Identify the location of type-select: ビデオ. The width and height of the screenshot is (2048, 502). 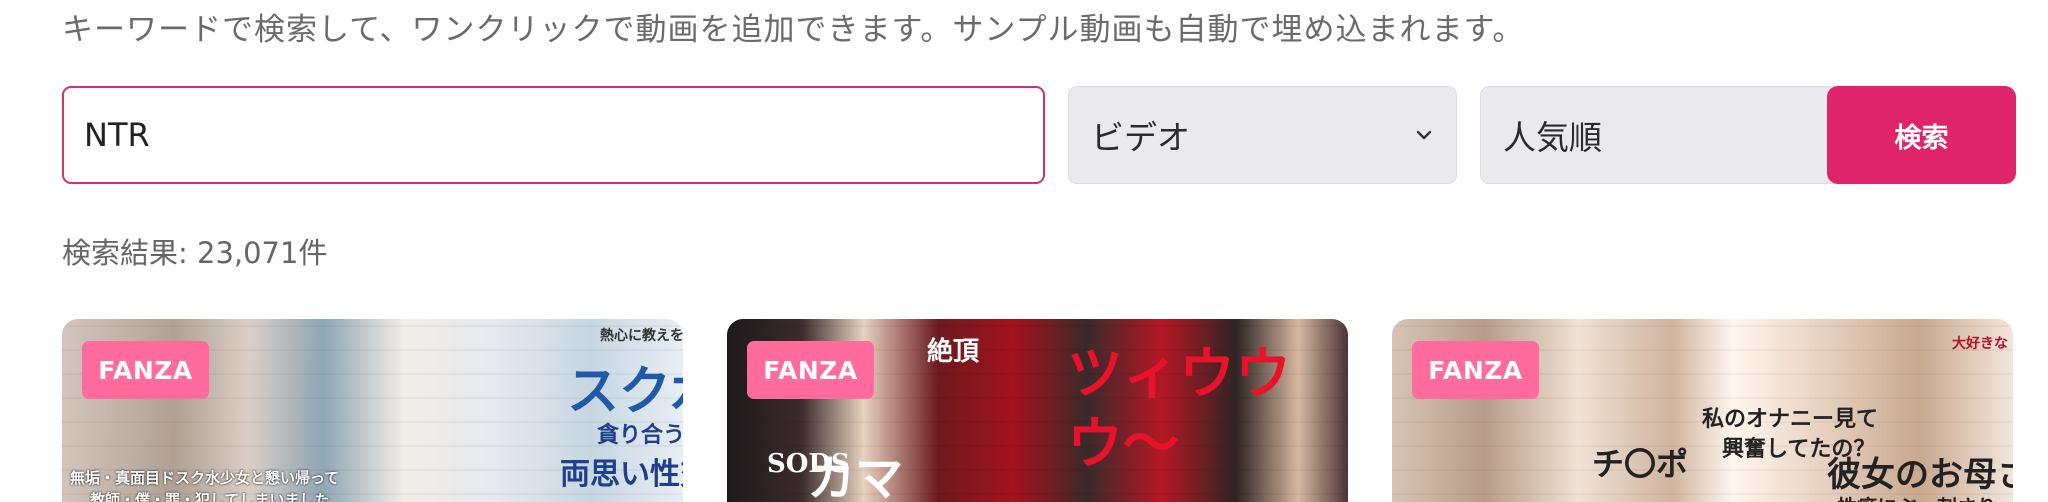
(1262, 135).